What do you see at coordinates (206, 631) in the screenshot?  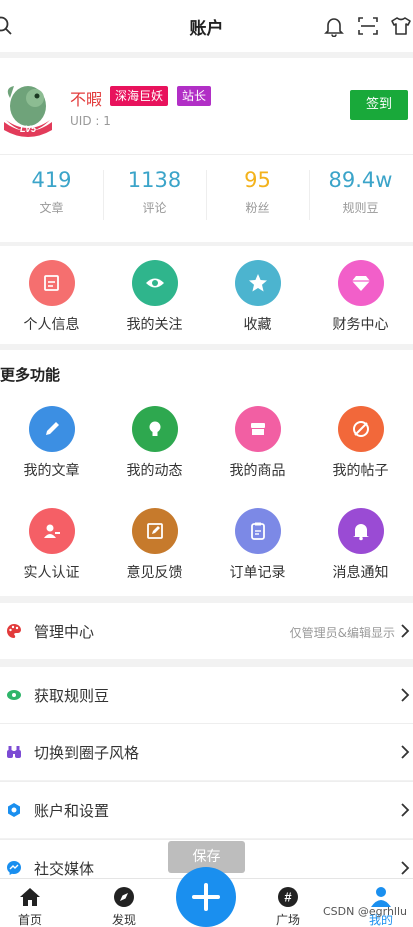 I see `menu-admin-center: 管理中心 仅管理员&编辑显示` at bounding box center [206, 631].